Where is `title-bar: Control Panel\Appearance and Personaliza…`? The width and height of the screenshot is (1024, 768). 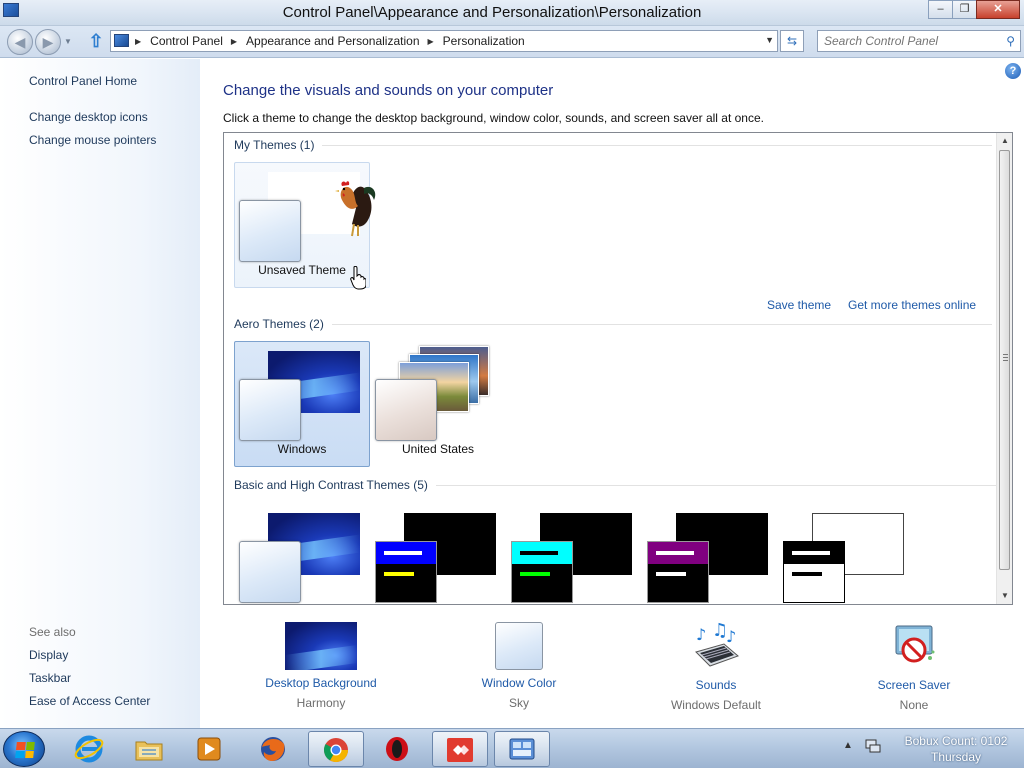
title-bar: Control Panel\Appearance and Personaliza… is located at coordinates (512, 13).